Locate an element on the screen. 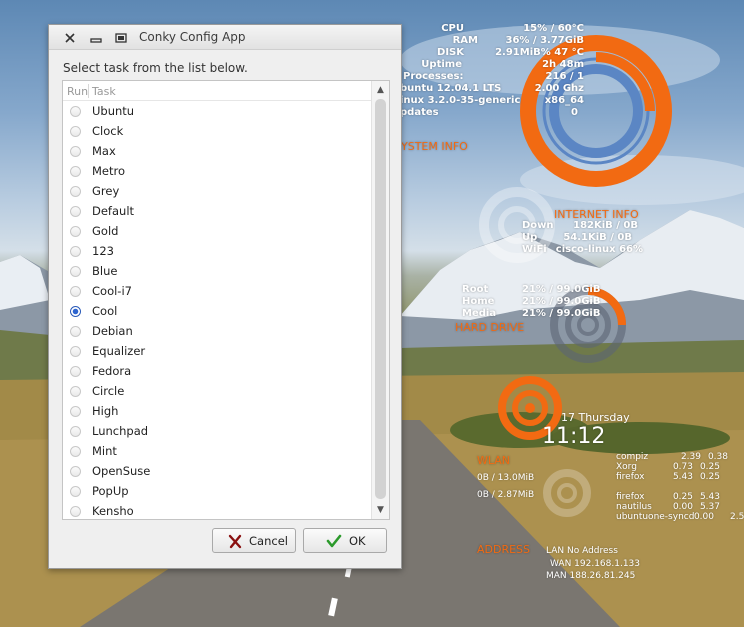 Image resolution: width=744 pixels, height=627 pixels. checkmark-icon is located at coordinates (334, 541).